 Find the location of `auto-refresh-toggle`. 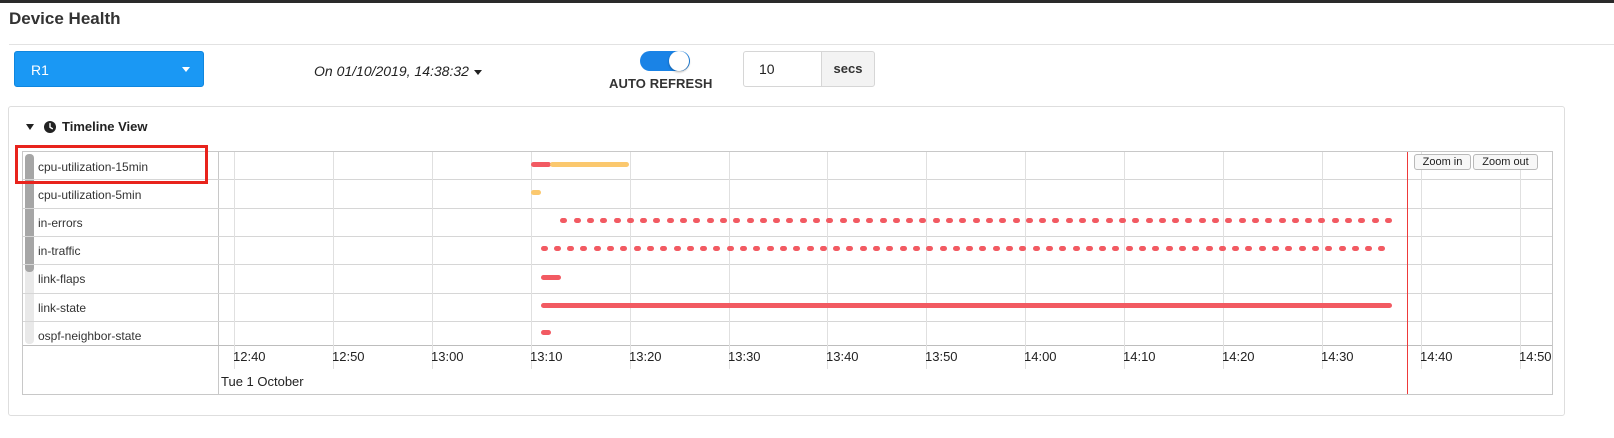

auto-refresh-toggle is located at coordinates (665, 61).